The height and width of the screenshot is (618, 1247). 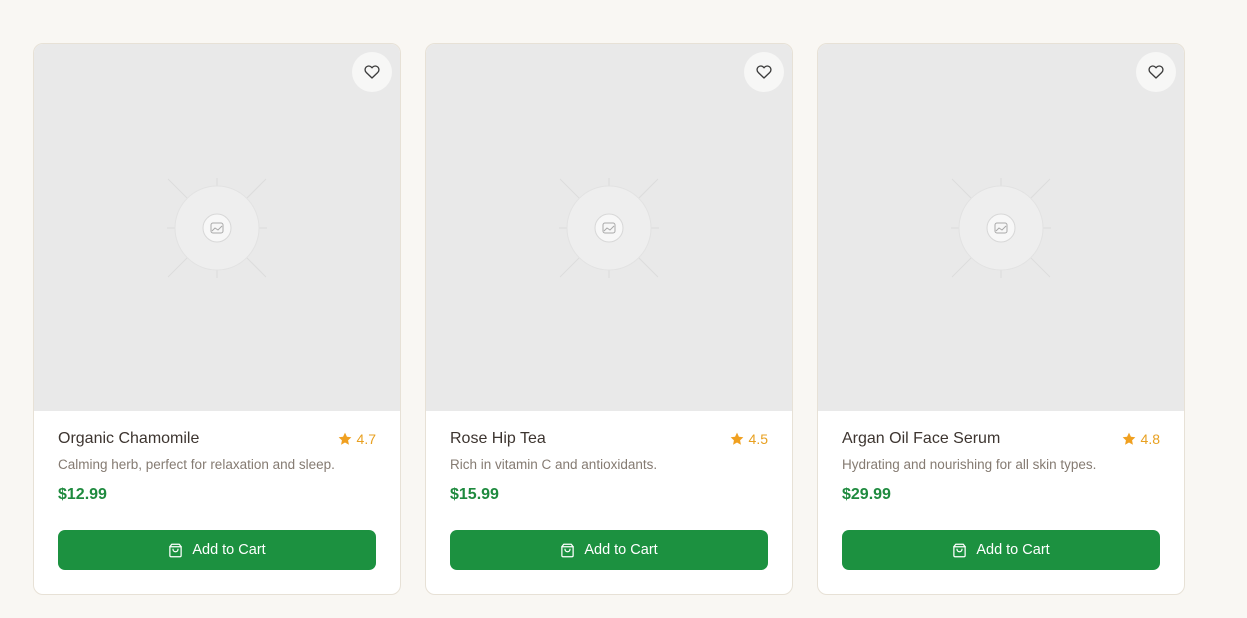 What do you see at coordinates (554, 464) in the screenshot?
I see `product-description: Rich in vitamin C and antioxidants.` at bounding box center [554, 464].